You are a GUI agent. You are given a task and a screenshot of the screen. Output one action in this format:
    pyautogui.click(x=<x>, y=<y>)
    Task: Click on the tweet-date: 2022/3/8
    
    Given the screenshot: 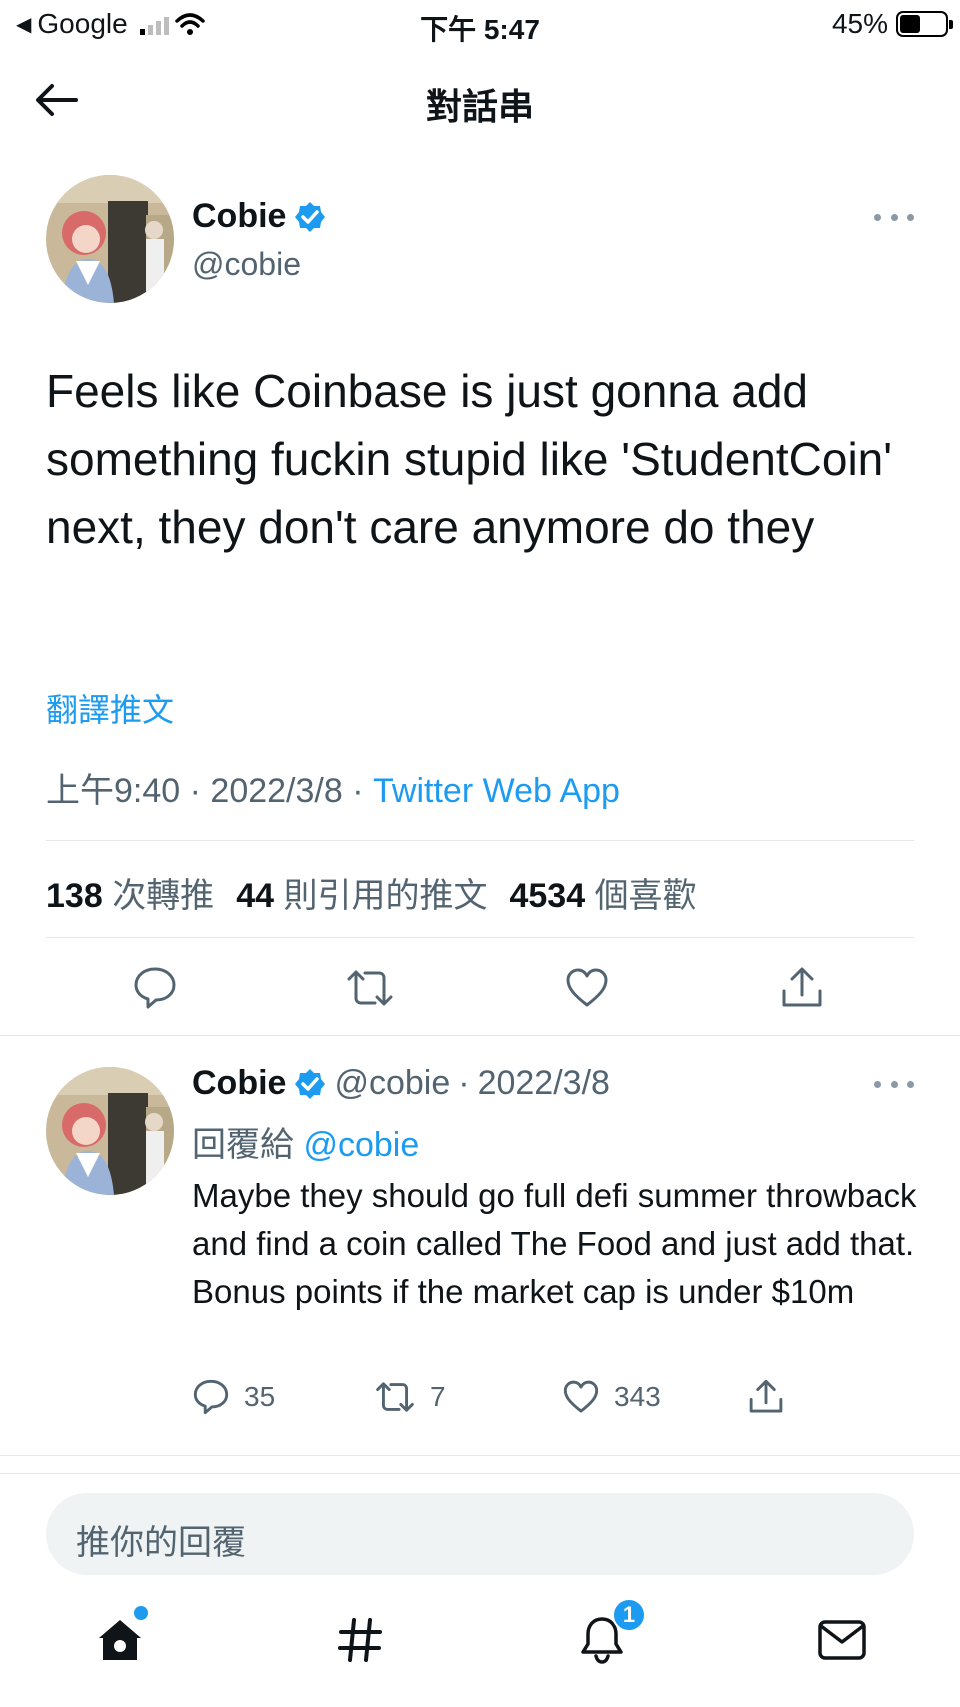 What is the action you would take?
    pyautogui.click(x=276, y=791)
    